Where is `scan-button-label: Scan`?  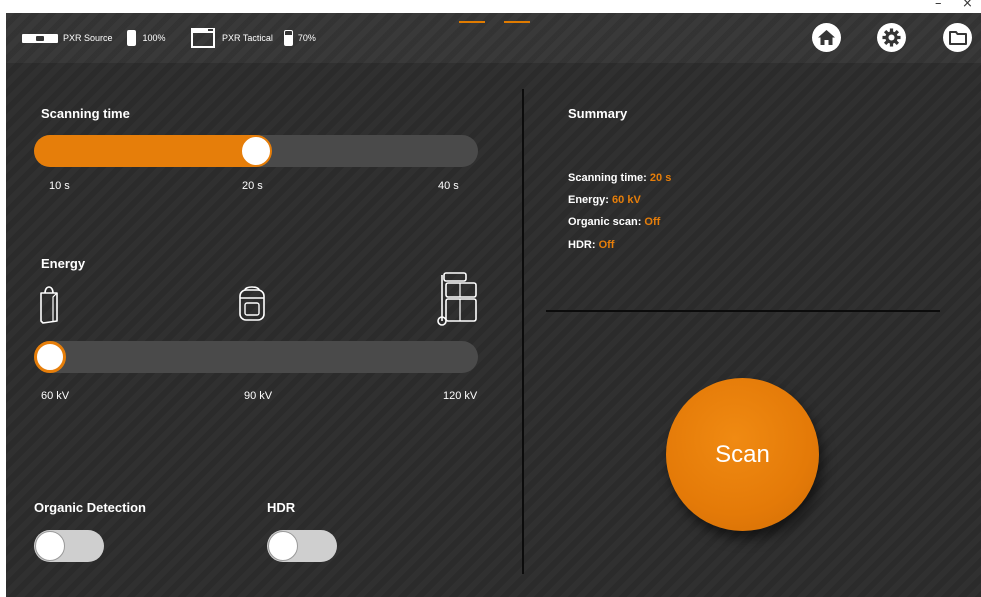 scan-button-label: Scan is located at coordinates (742, 454).